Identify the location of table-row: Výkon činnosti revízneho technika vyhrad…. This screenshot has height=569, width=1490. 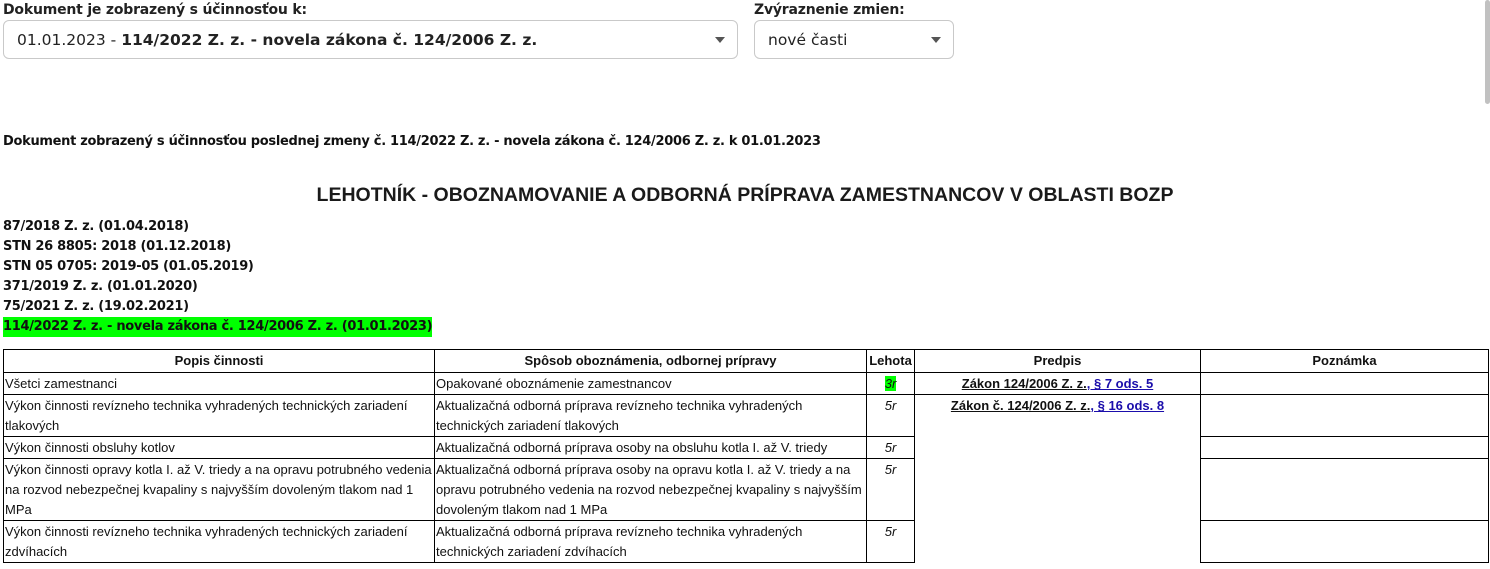
(746, 541).